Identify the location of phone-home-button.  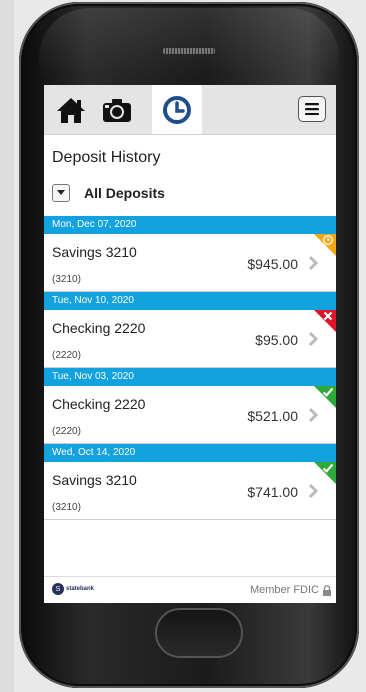
(199, 633).